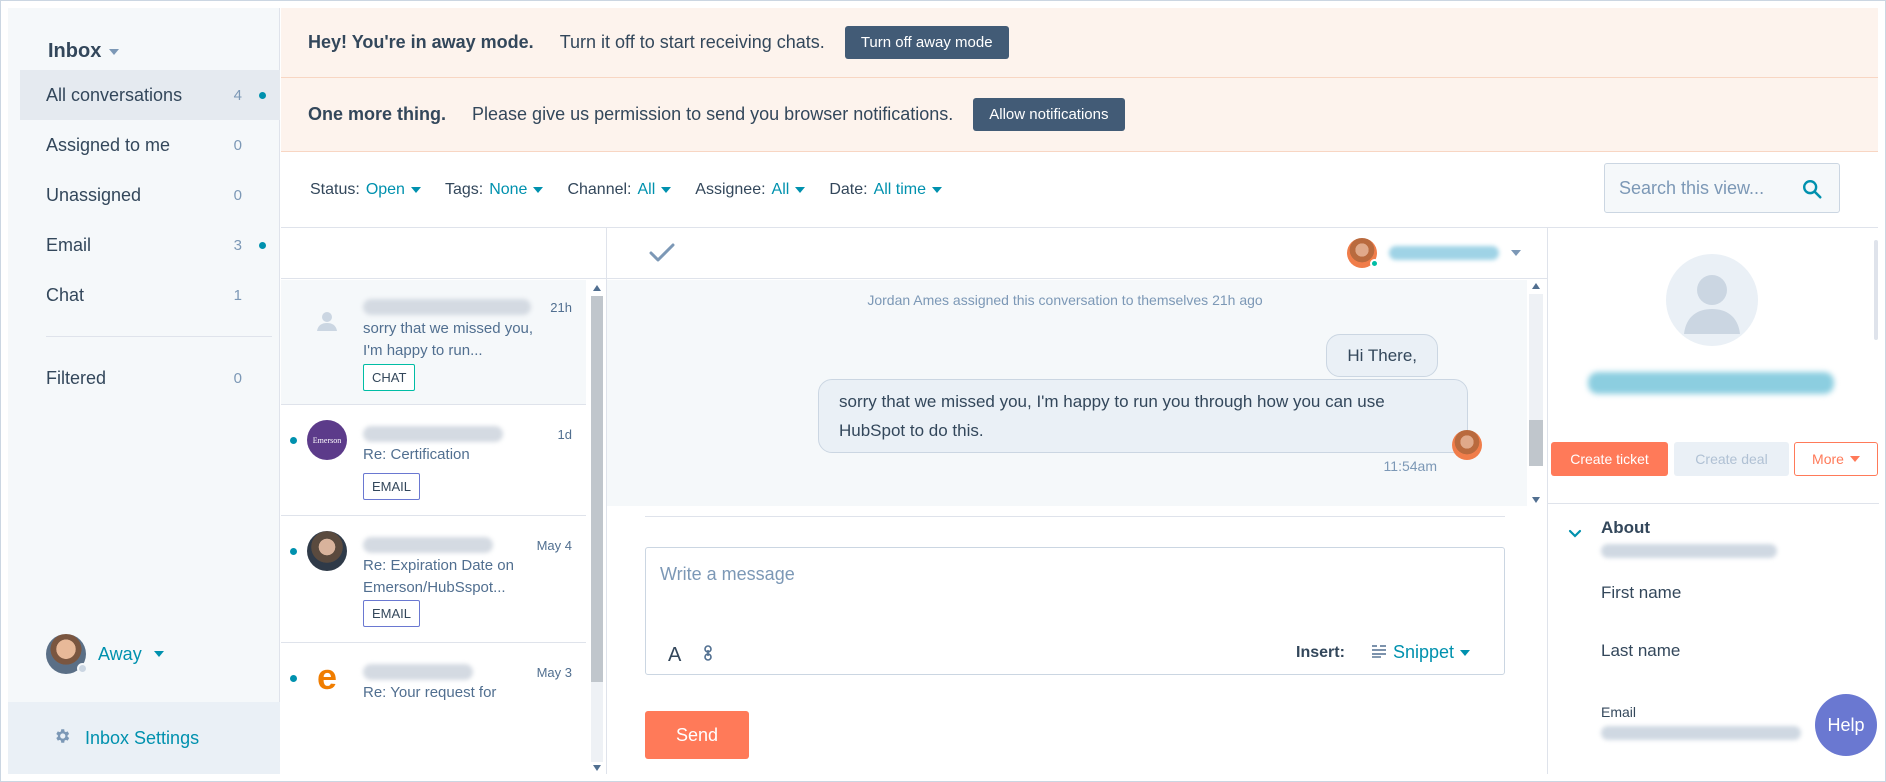 The width and height of the screenshot is (1886, 782). What do you see at coordinates (494, 190) in the screenshot?
I see `tags-filter: Tags: None` at bounding box center [494, 190].